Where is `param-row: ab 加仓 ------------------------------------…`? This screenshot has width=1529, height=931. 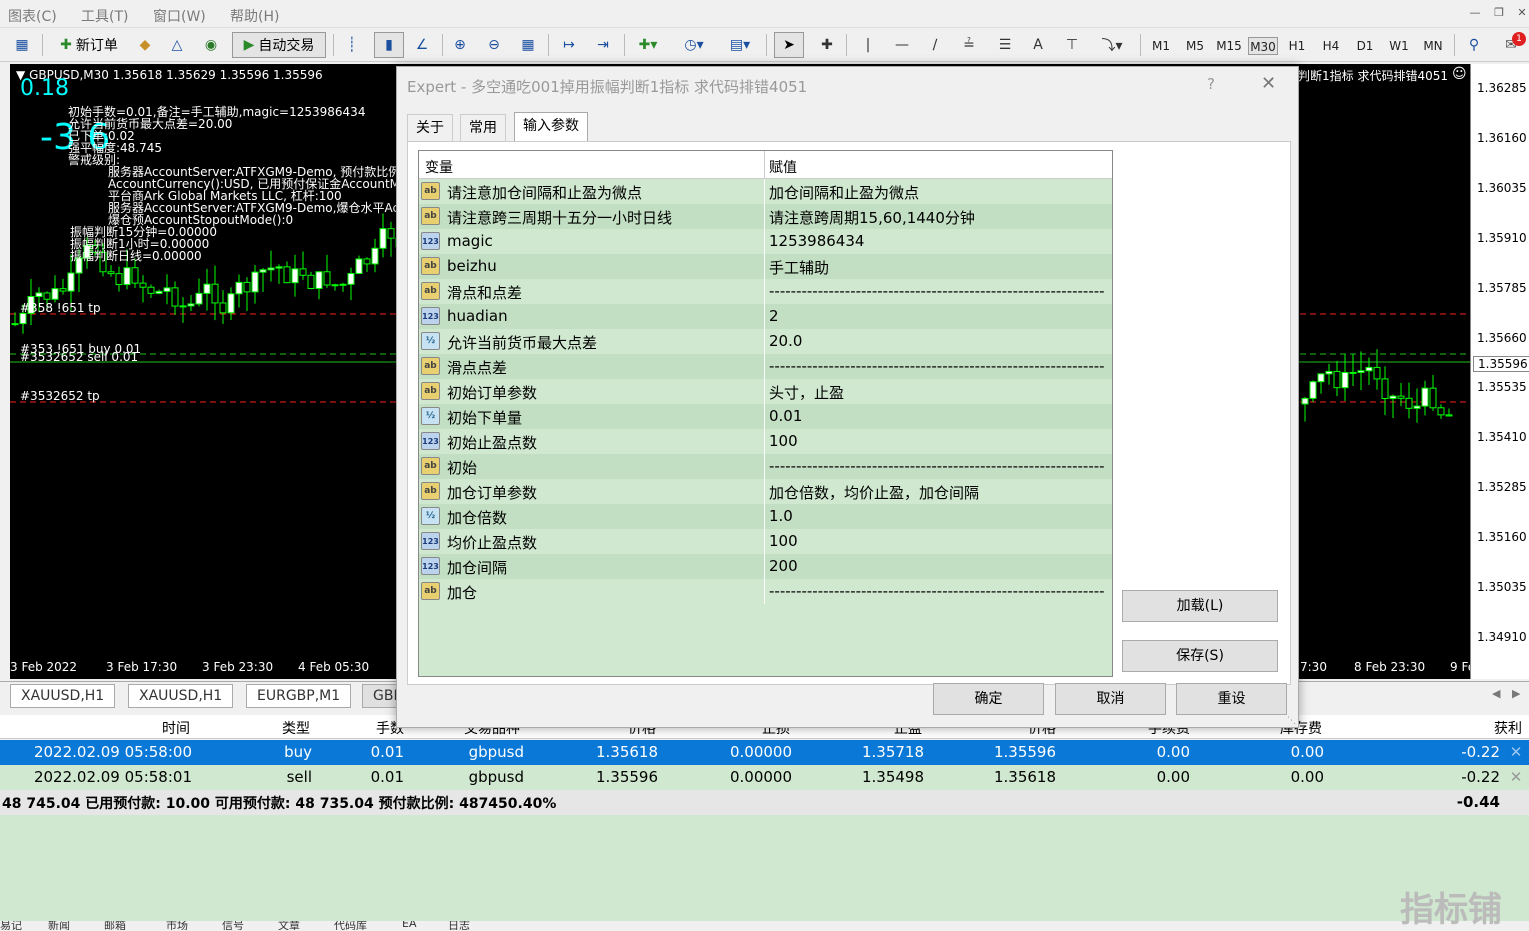 param-row: ab 加仓 ------------------------------------… is located at coordinates (765, 591).